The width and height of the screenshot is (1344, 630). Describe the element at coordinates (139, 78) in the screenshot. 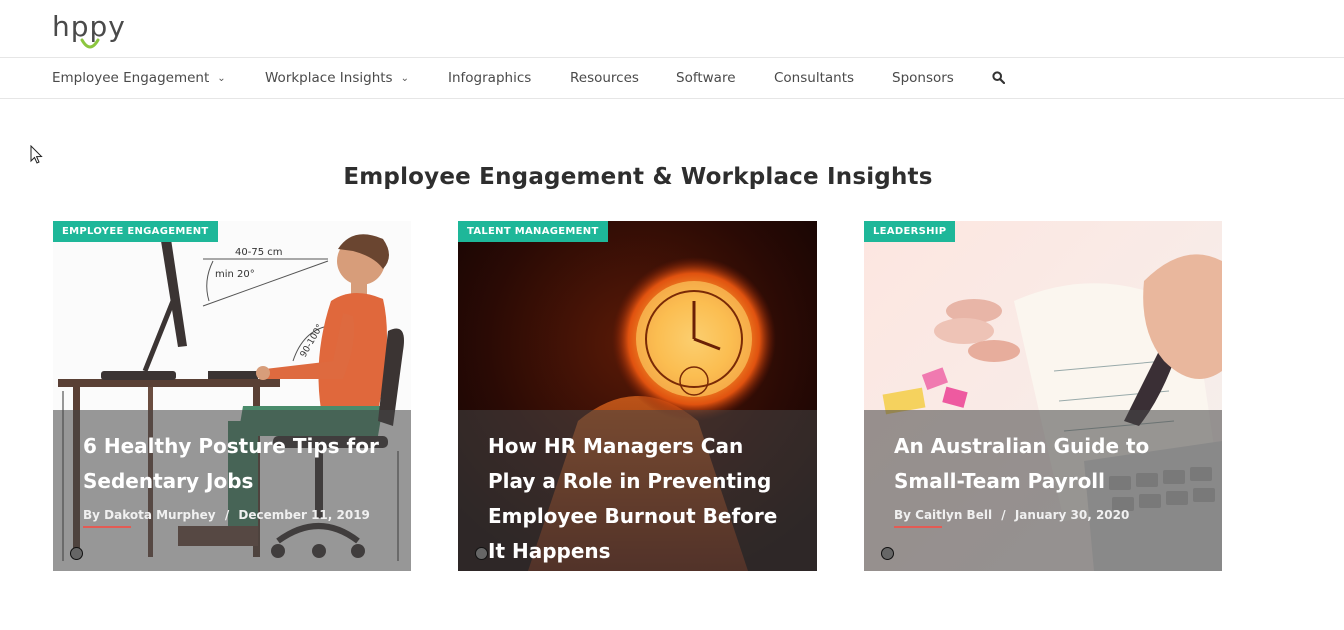

I see `nav-item-employee-engagement: Employee Engagement ⌄` at that location.